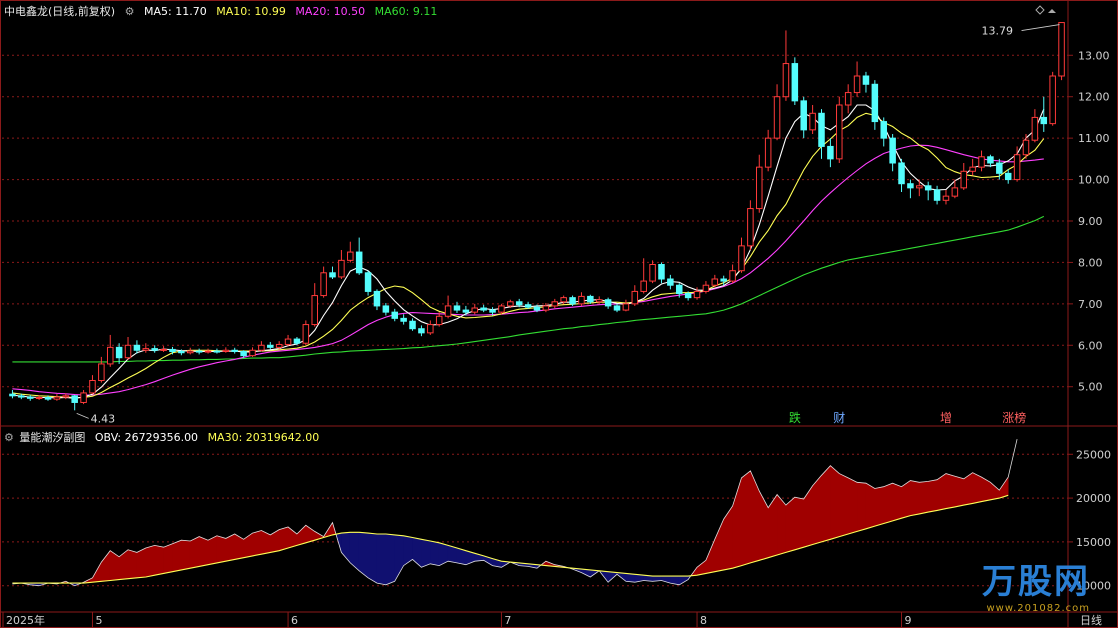  What do you see at coordinates (1090, 387) in the screenshot?
I see `price-tick-label: 5.00` at bounding box center [1090, 387].